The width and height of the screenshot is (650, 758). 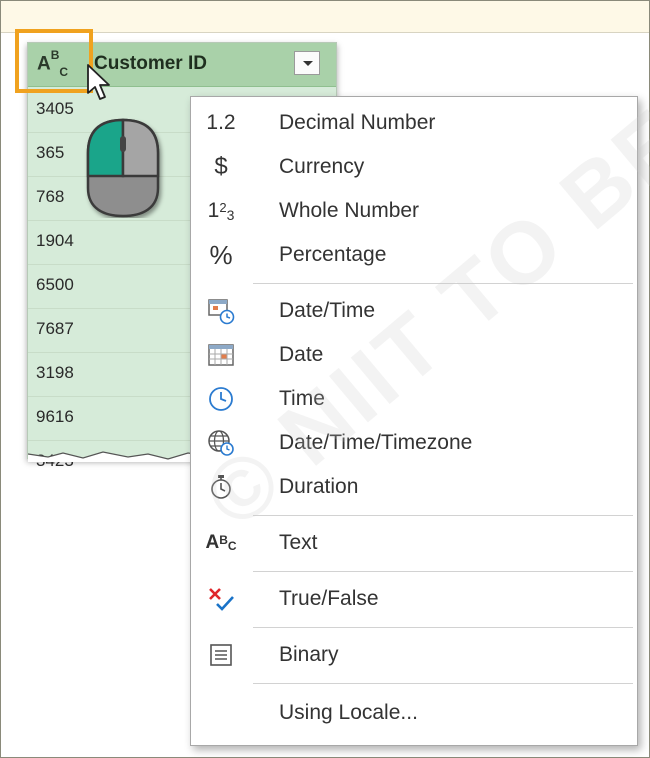 What do you see at coordinates (54, 61) in the screenshot?
I see `type-icon-highlight` at bounding box center [54, 61].